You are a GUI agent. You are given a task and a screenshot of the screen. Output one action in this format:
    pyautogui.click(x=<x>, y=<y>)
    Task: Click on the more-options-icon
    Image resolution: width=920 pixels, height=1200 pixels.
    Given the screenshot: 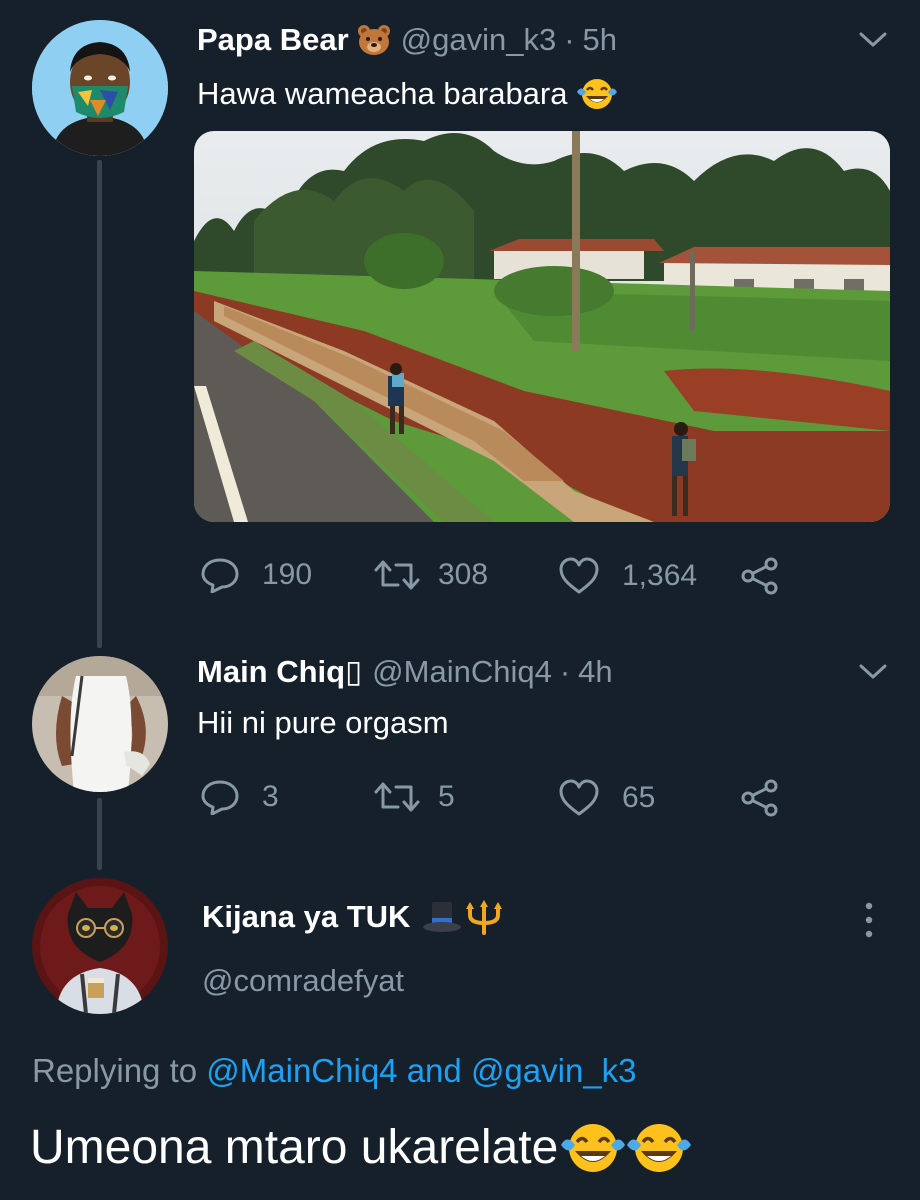 What is the action you would take?
    pyautogui.click(x=869, y=920)
    